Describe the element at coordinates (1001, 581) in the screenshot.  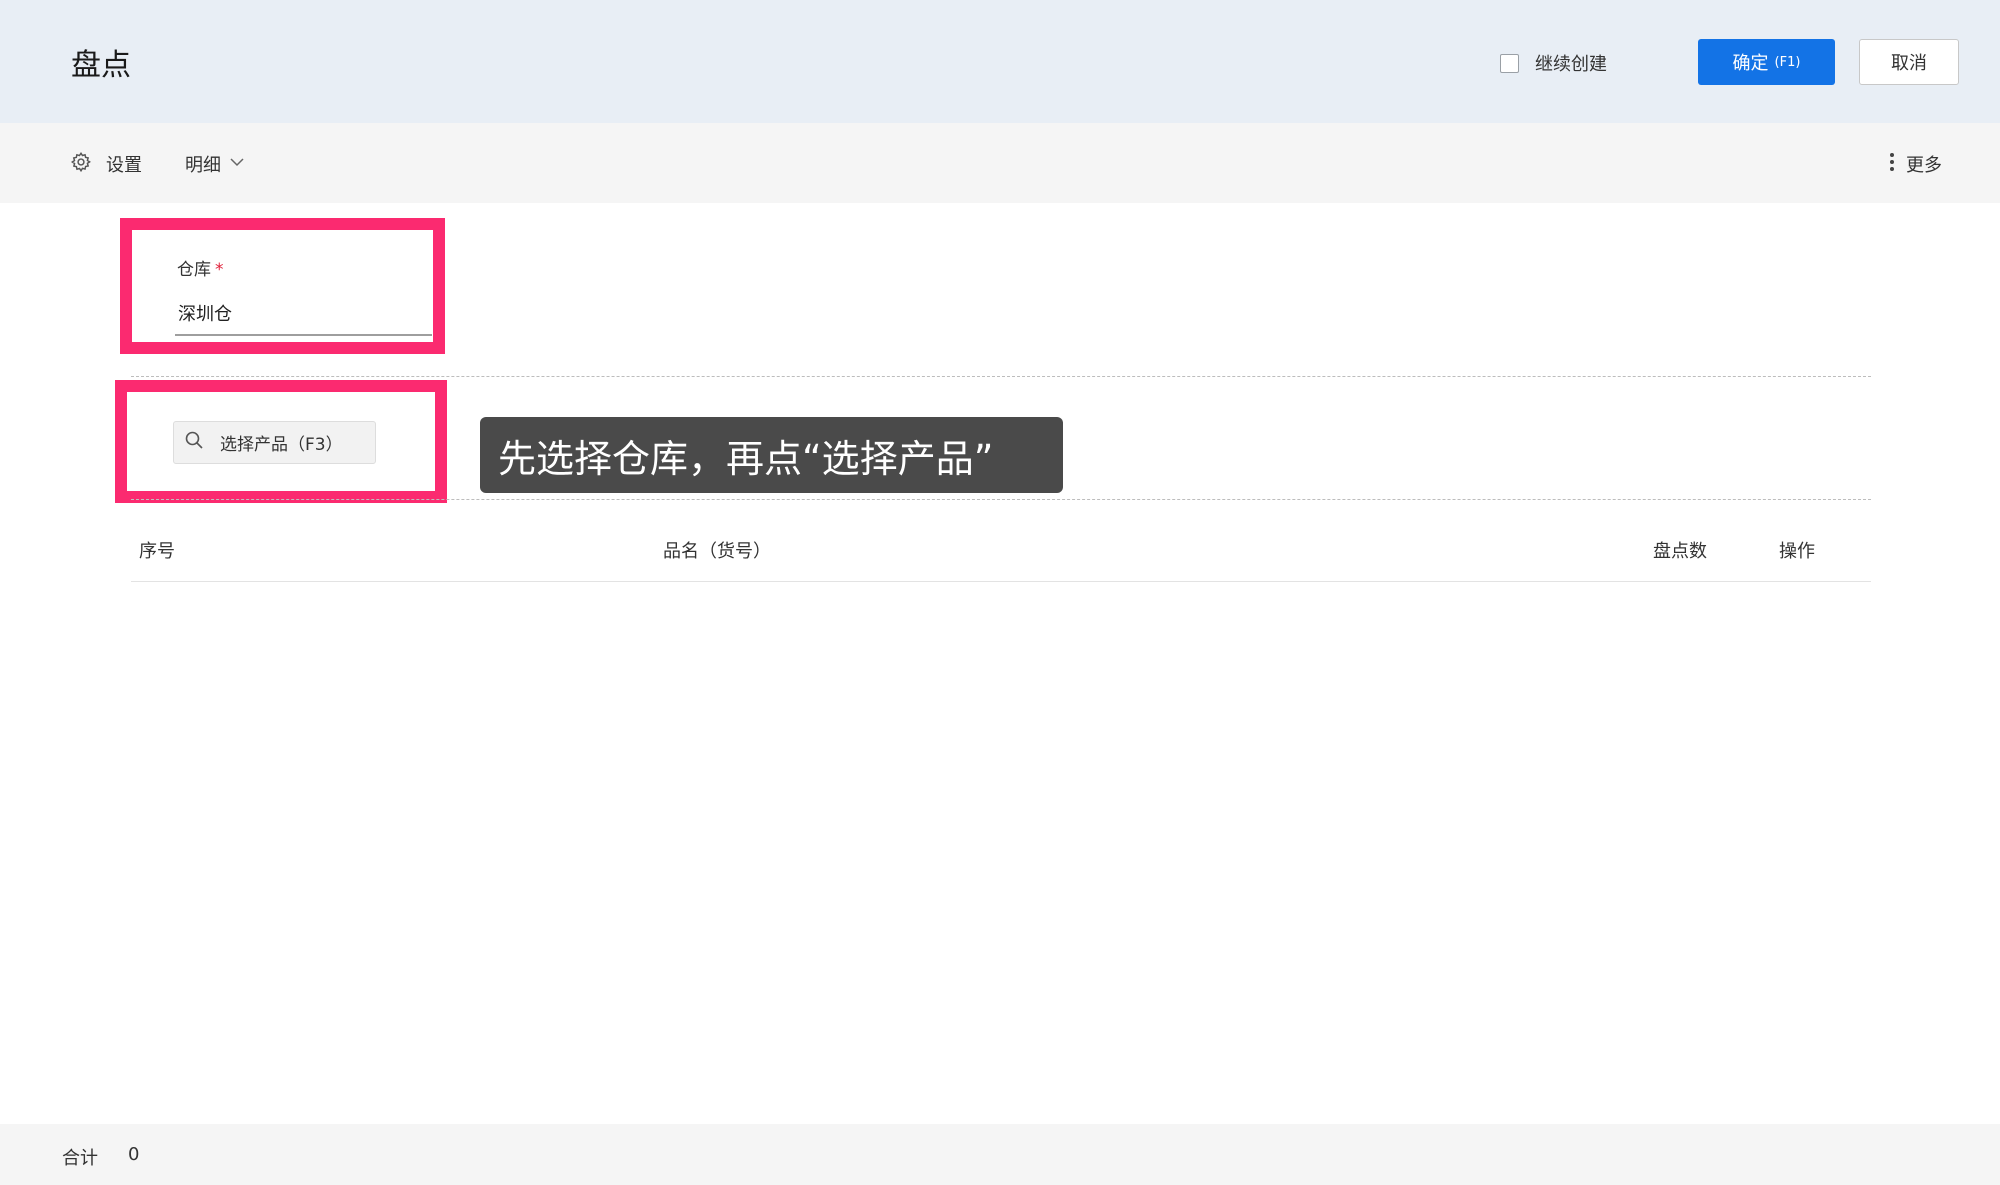
I see `table-header-divider` at that location.